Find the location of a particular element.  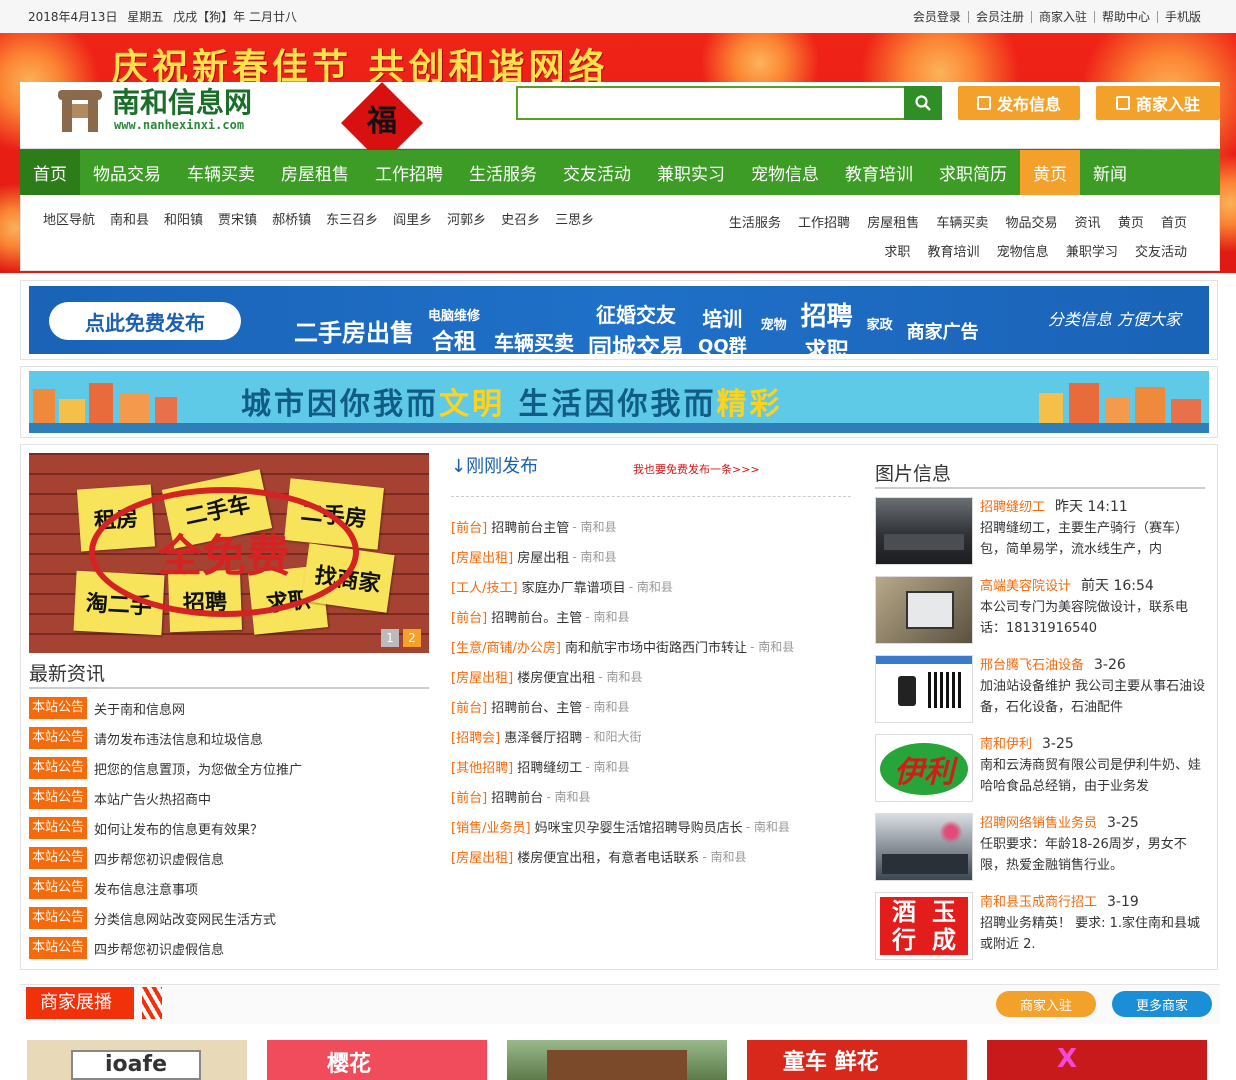

category-link: 教育培训 is located at coordinates (954, 252).